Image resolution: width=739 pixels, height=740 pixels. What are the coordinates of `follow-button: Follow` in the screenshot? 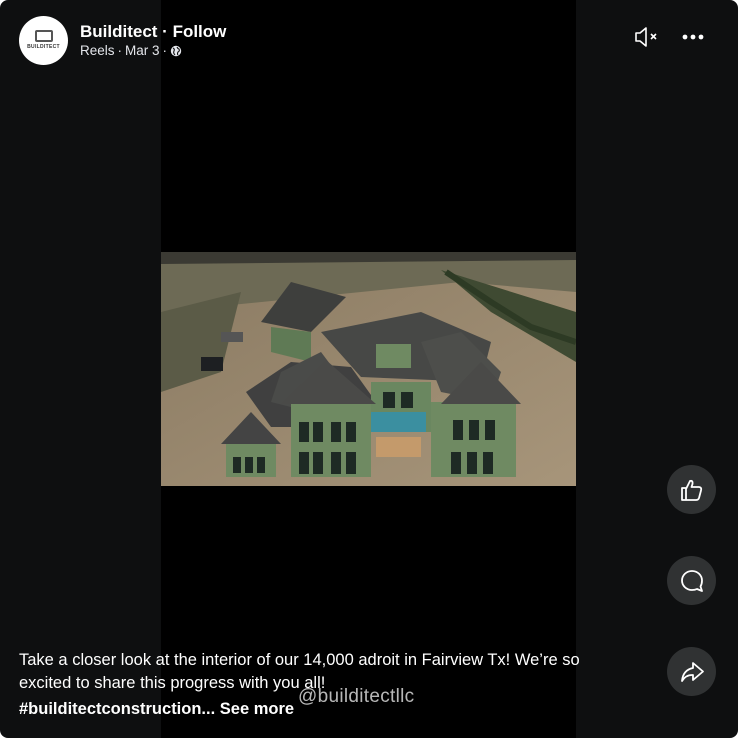 It's located at (200, 31).